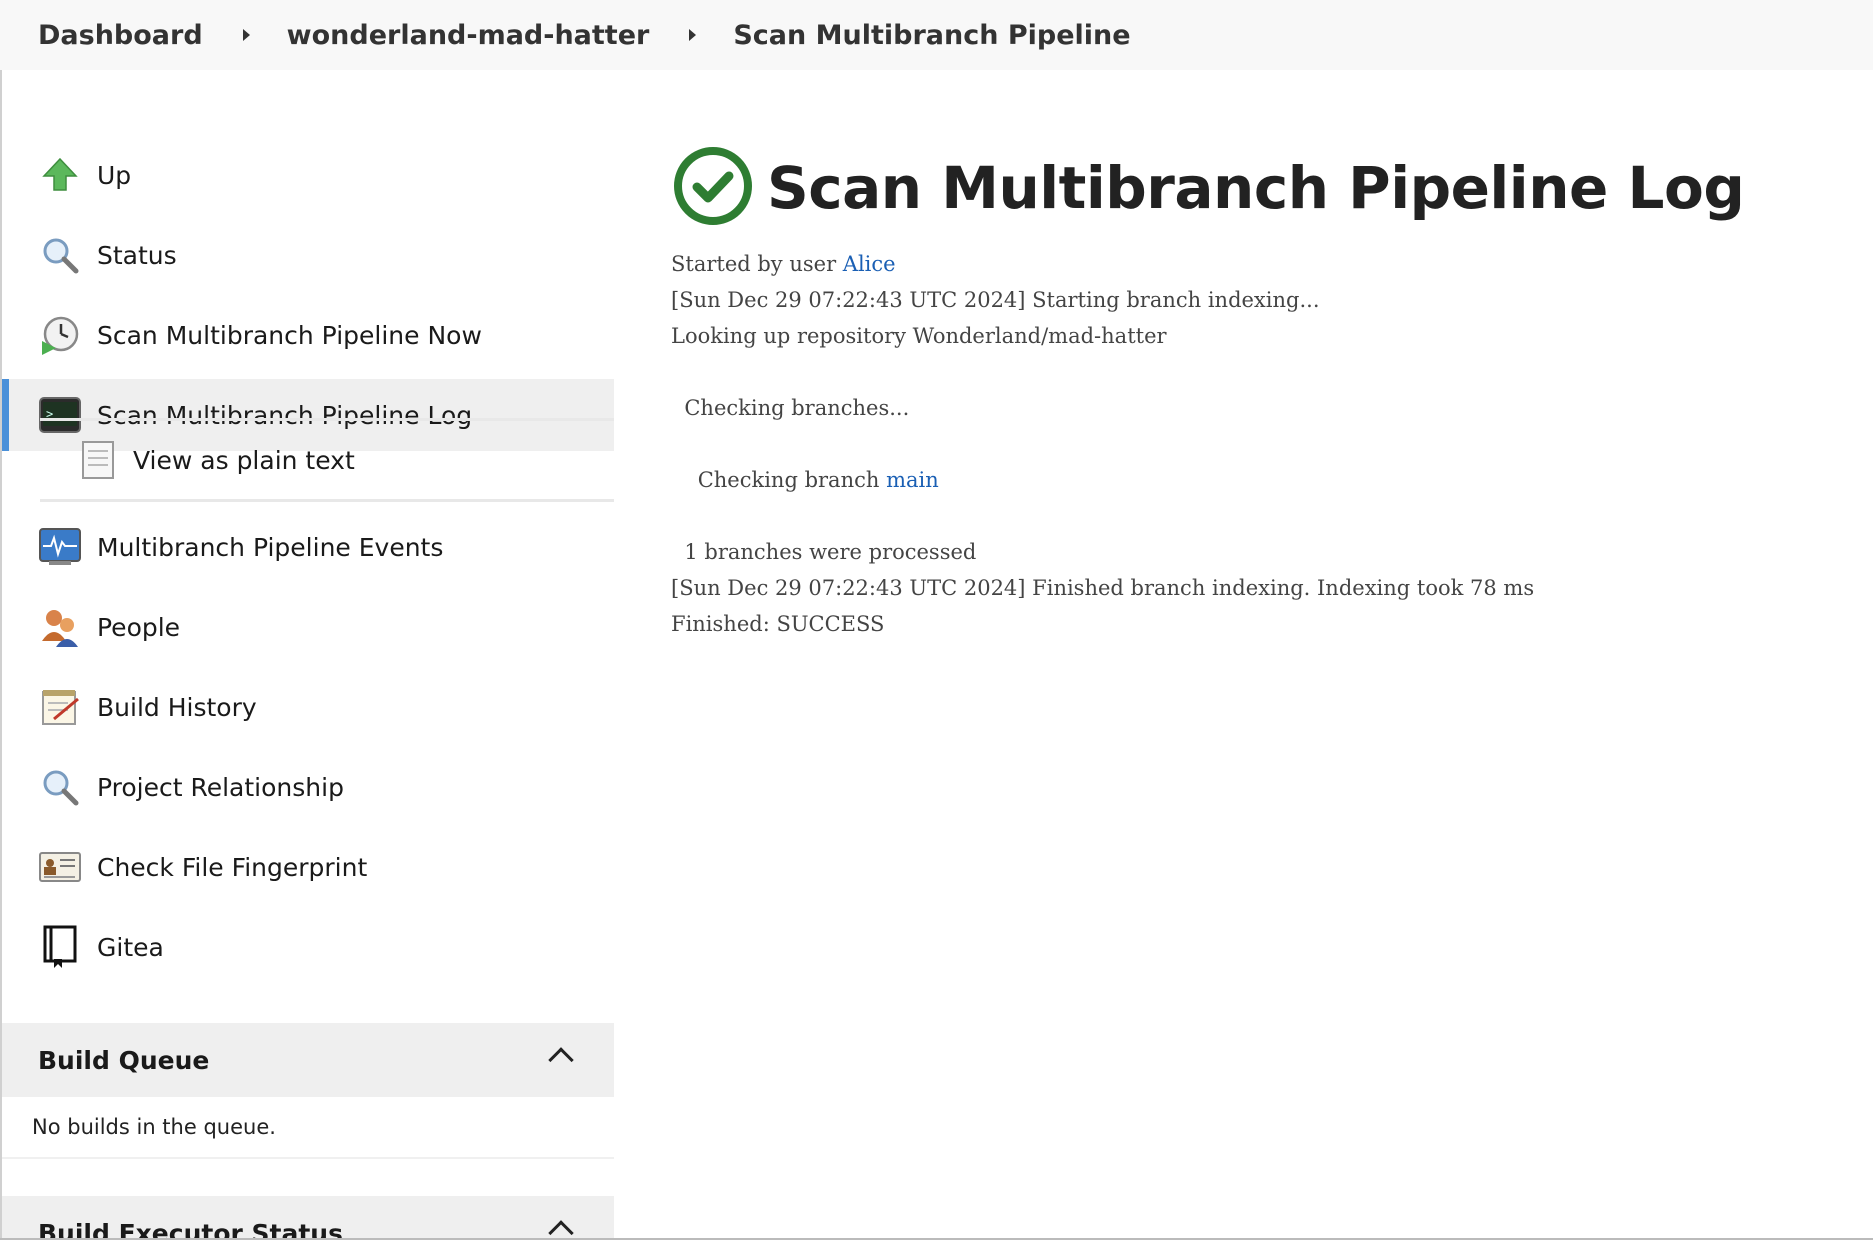 Image resolution: width=1873 pixels, height=1240 pixels. Describe the element at coordinates (98, 460) in the screenshot. I see `document-icon` at that location.